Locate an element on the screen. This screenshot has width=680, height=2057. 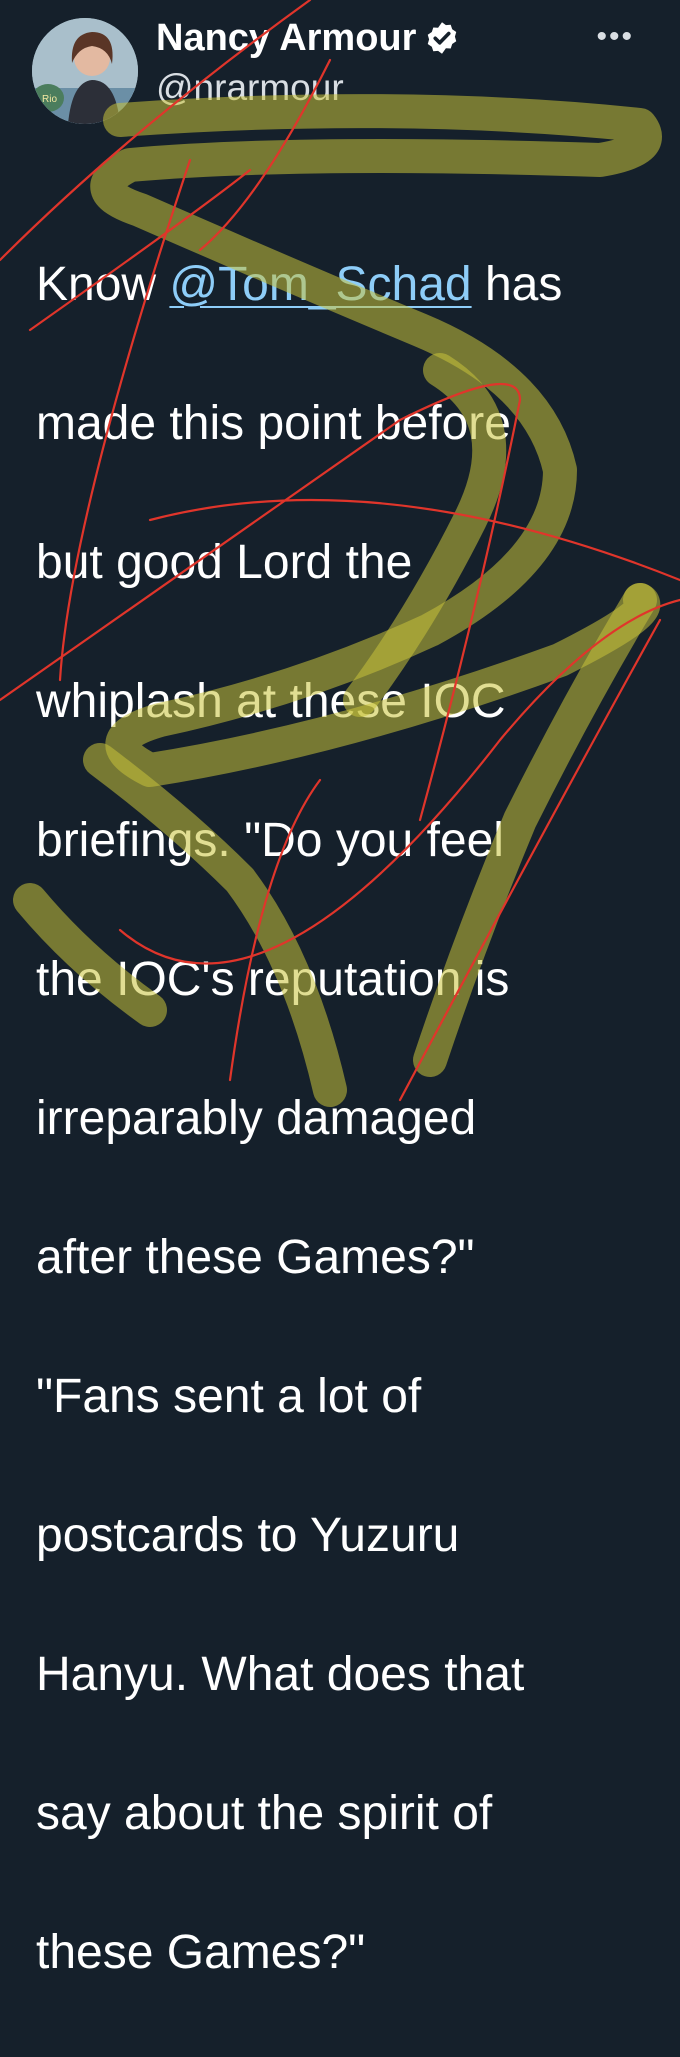
tweet-header: Rio Nancy Armour @nrarmour ••• is located at coordinates (340, 65).